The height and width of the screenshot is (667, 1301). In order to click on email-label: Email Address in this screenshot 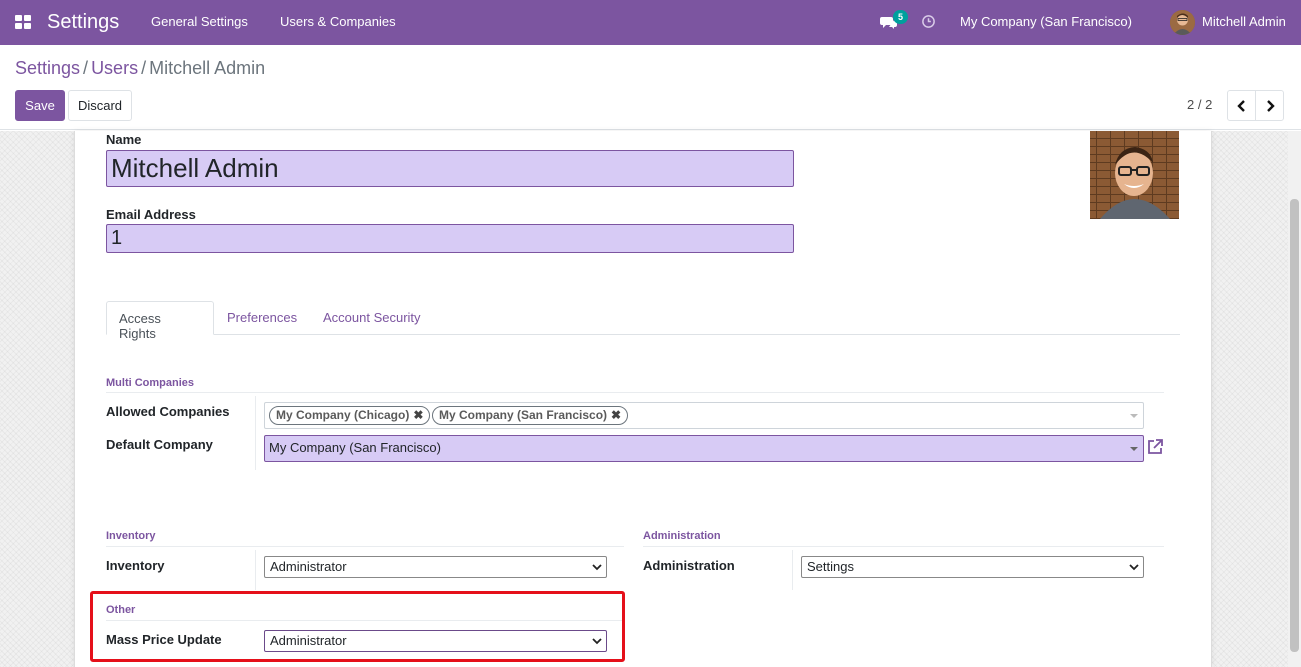, I will do `click(151, 214)`.